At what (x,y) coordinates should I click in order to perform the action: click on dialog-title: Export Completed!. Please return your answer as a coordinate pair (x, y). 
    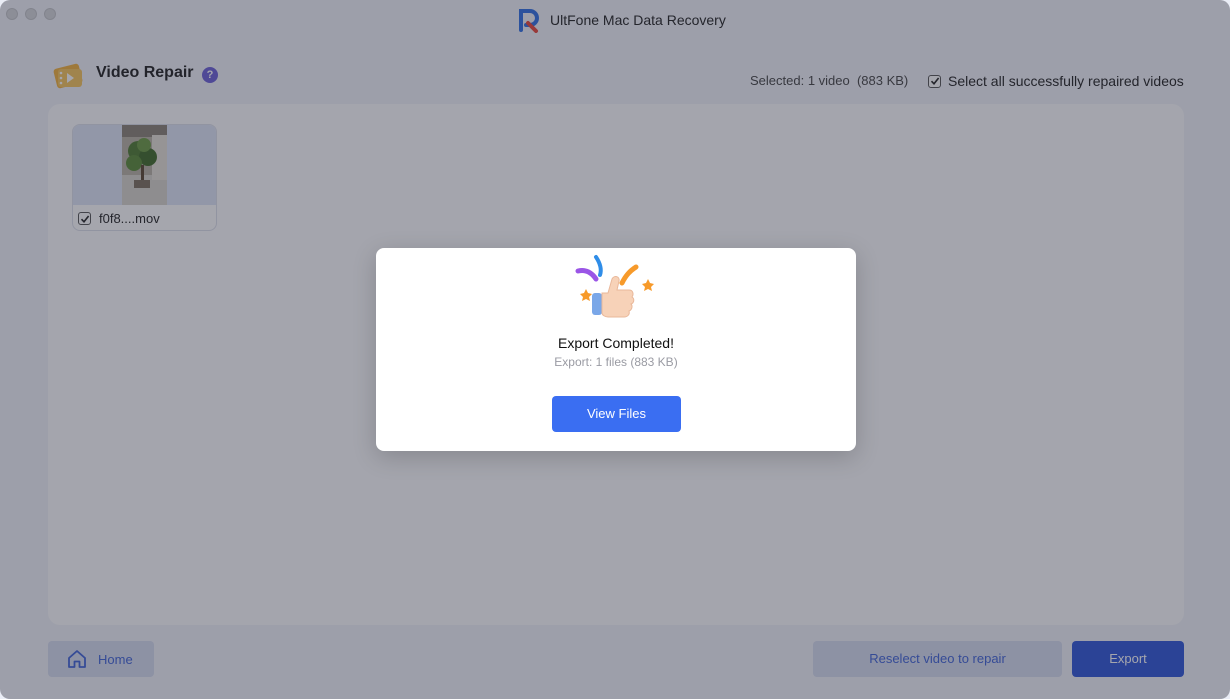
    Looking at the image, I should click on (616, 343).